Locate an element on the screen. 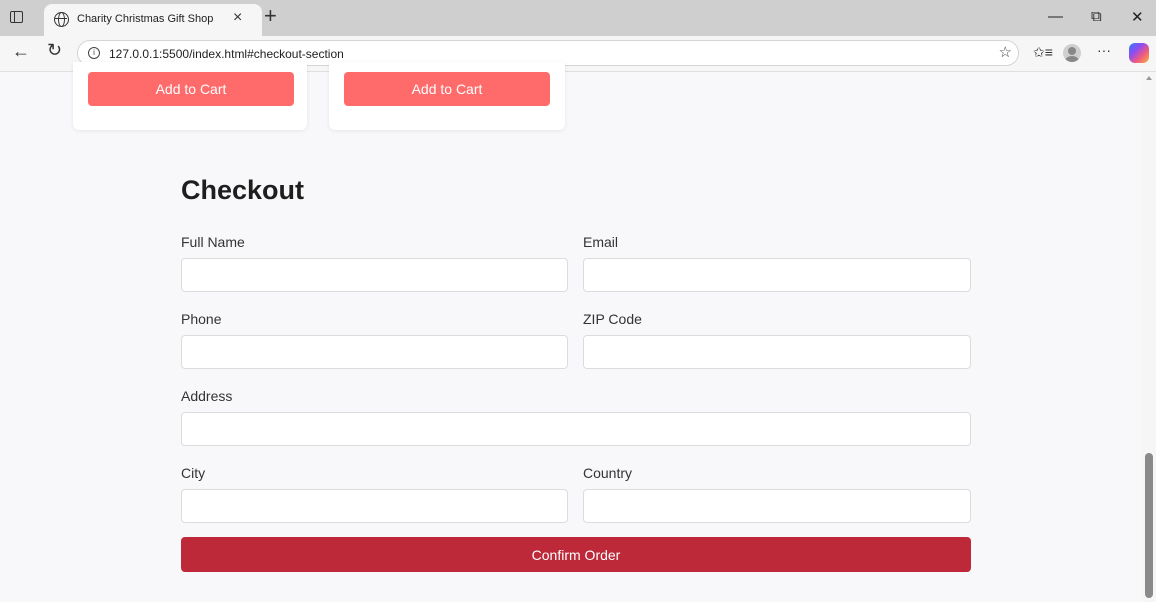 This screenshot has width=1156, height=602. star-icon: ☆ is located at coordinates (1005, 52).